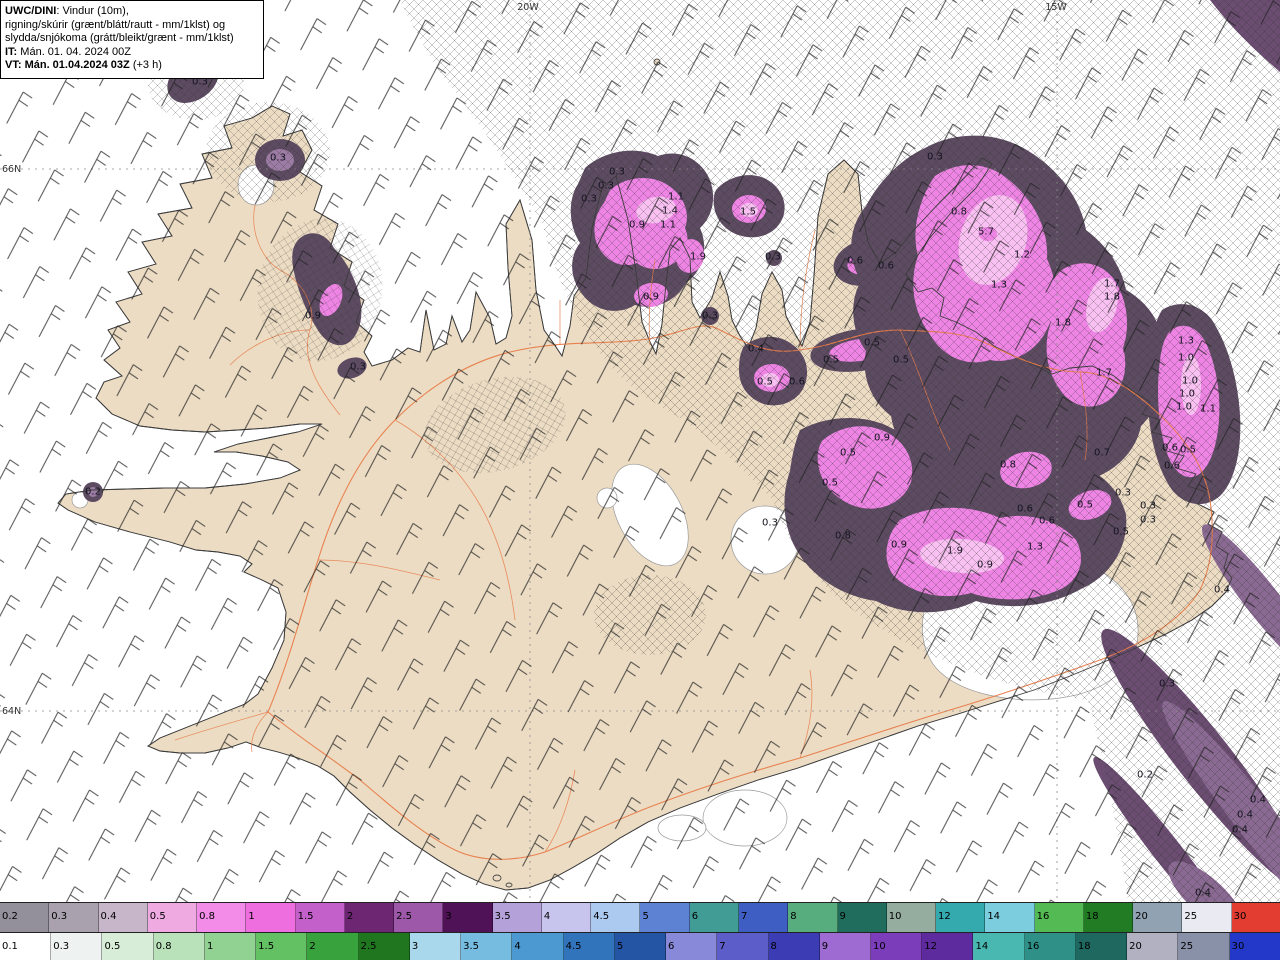  What do you see at coordinates (1059, 917) in the screenshot?
I see `colorbar-cell: 16` at bounding box center [1059, 917].